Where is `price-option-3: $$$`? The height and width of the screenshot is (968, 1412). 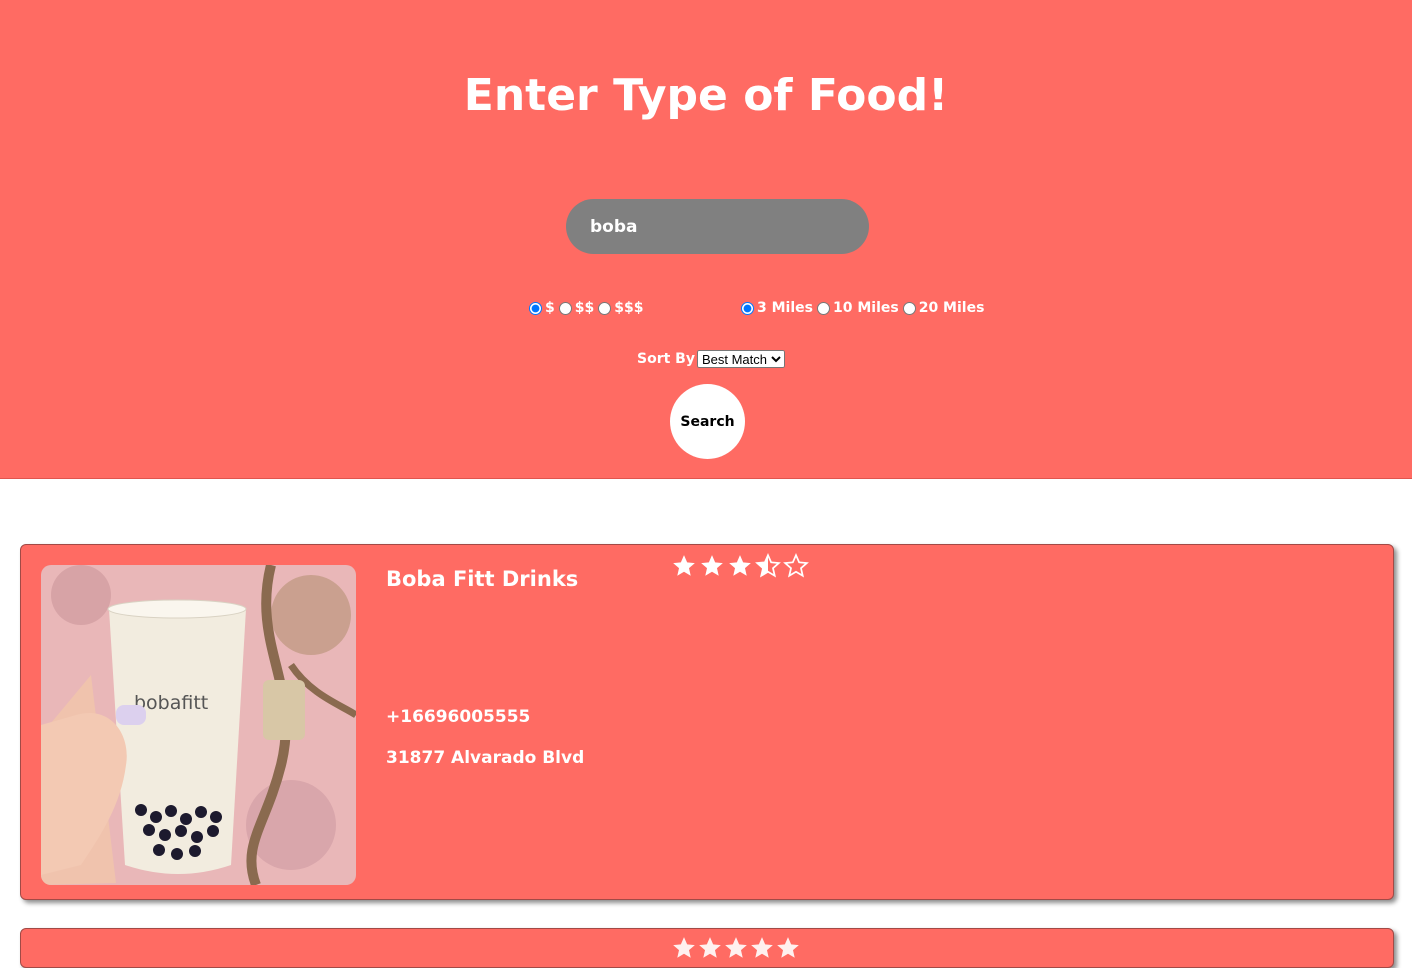 price-option-3: $$$ is located at coordinates (620, 308).